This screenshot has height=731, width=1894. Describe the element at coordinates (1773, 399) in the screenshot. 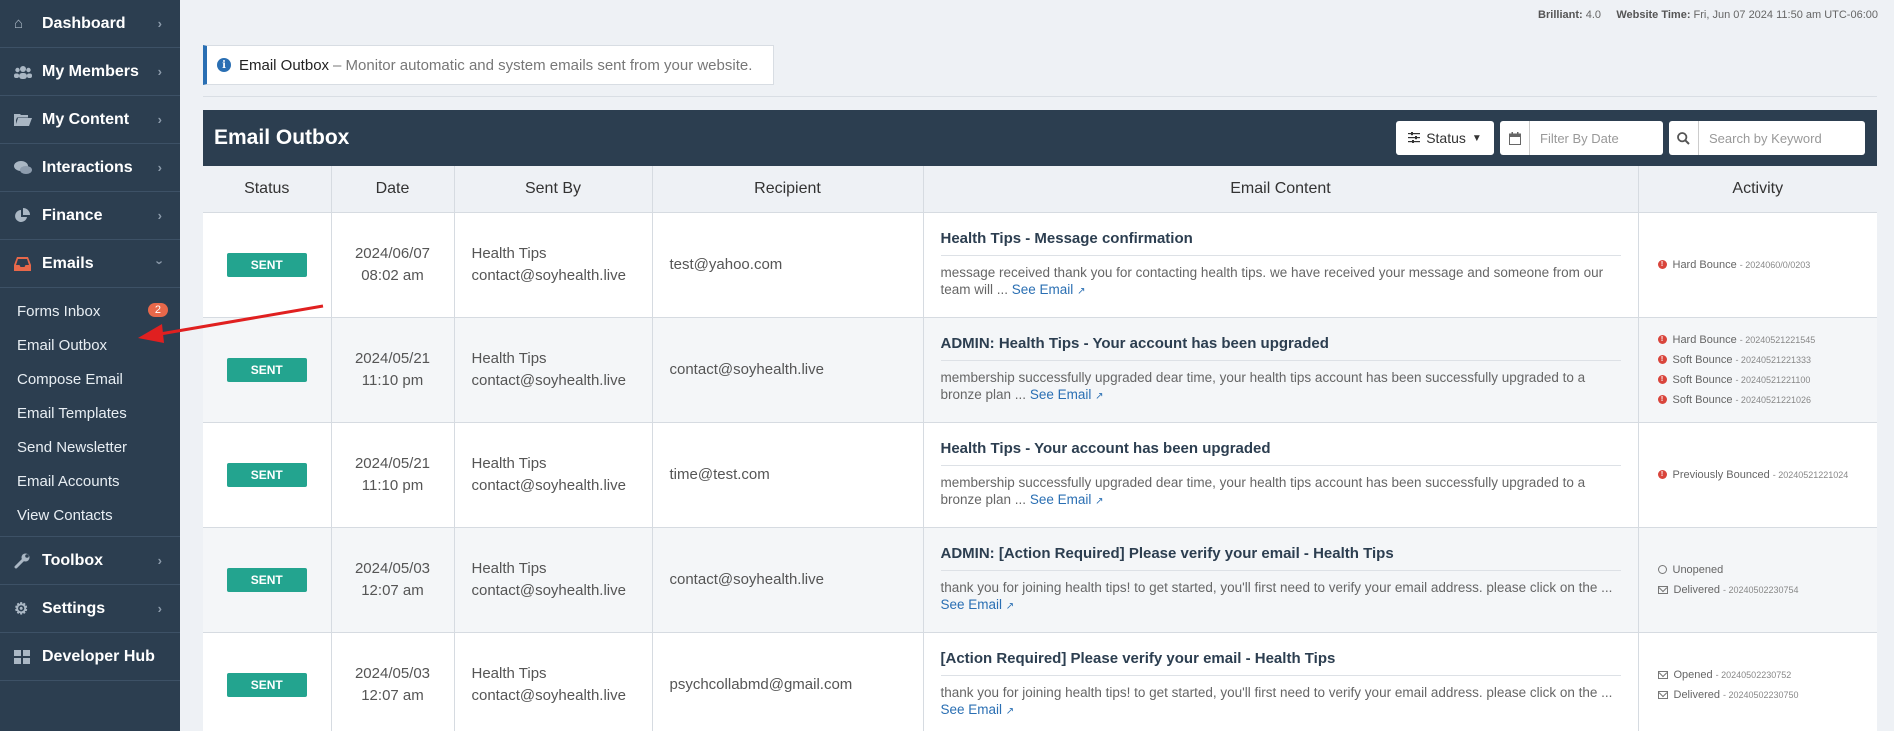

I see `activity-timestamp: - 20240521221026` at that location.